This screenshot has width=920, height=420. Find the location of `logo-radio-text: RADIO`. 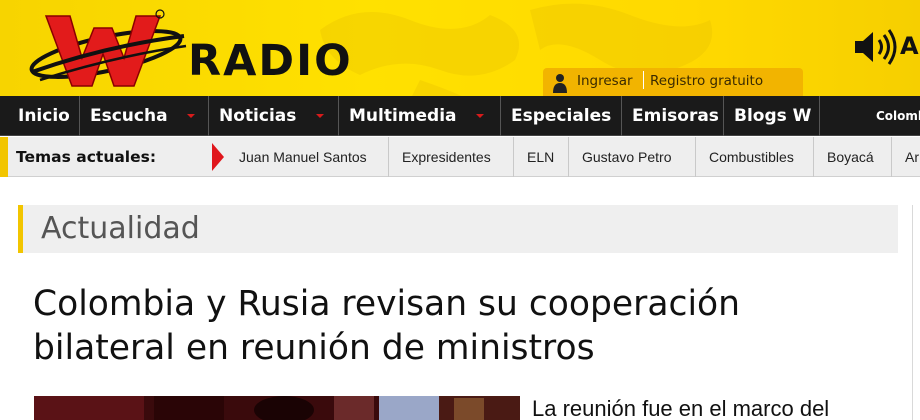

logo-radio-text: RADIO is located at coordinates (270, 61).